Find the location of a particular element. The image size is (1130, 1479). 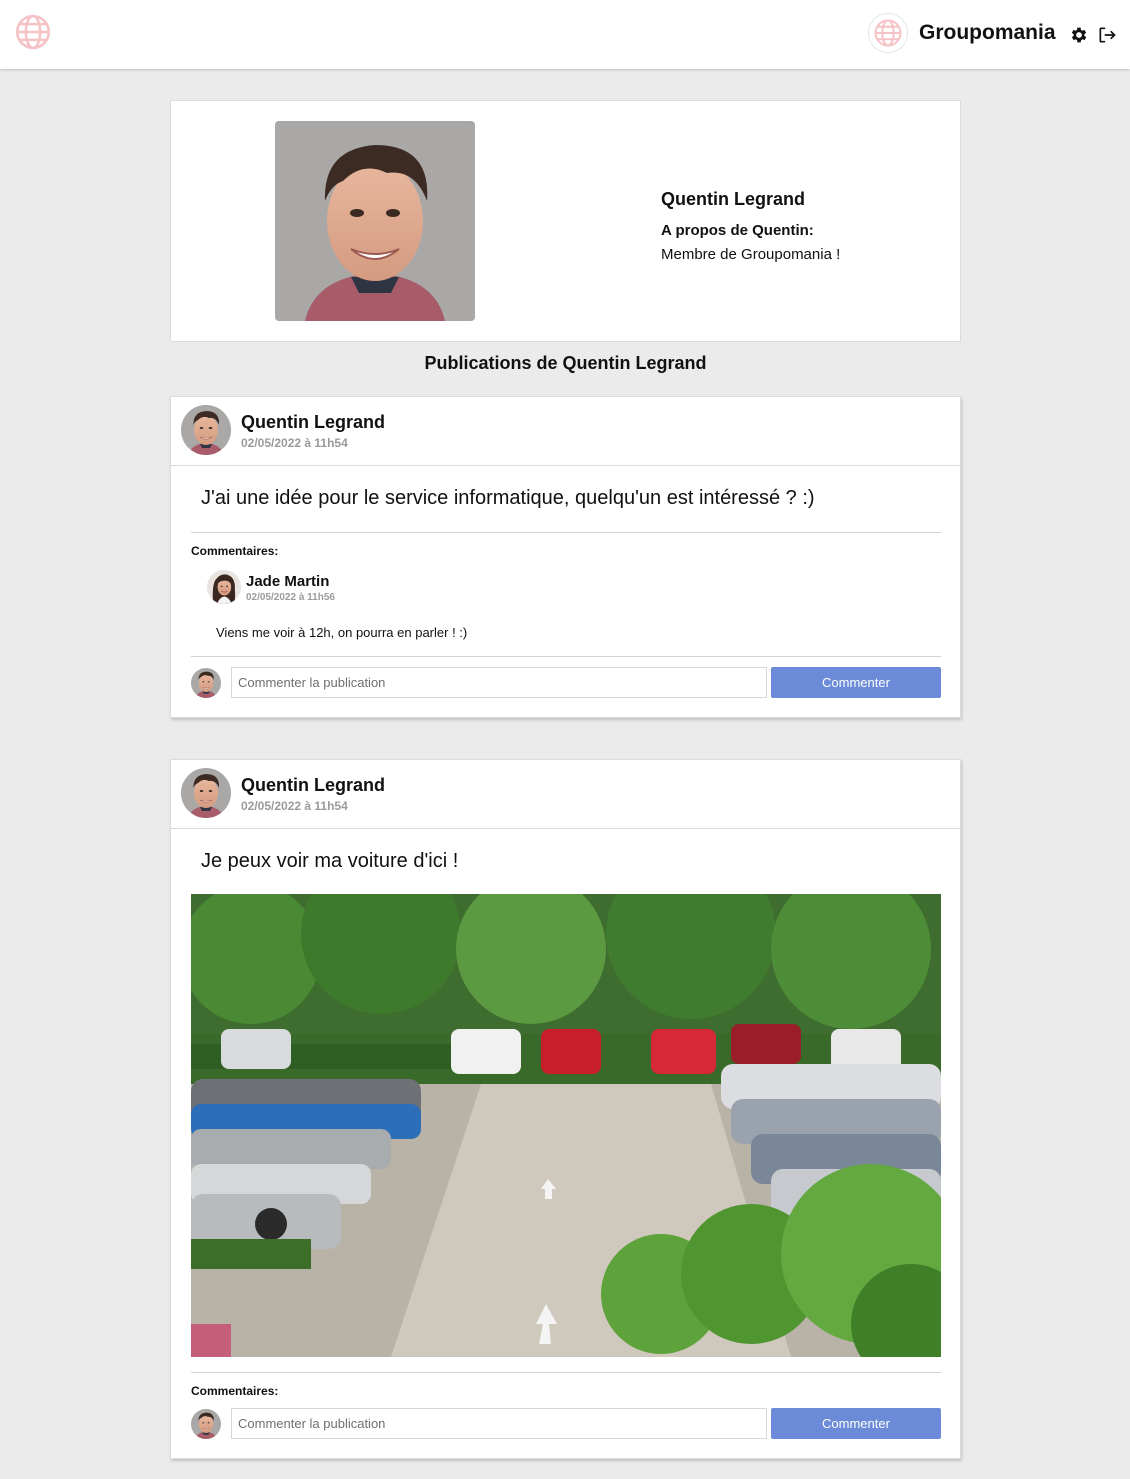

top-navbar: Groupomania is located at coordinates (565, 34).